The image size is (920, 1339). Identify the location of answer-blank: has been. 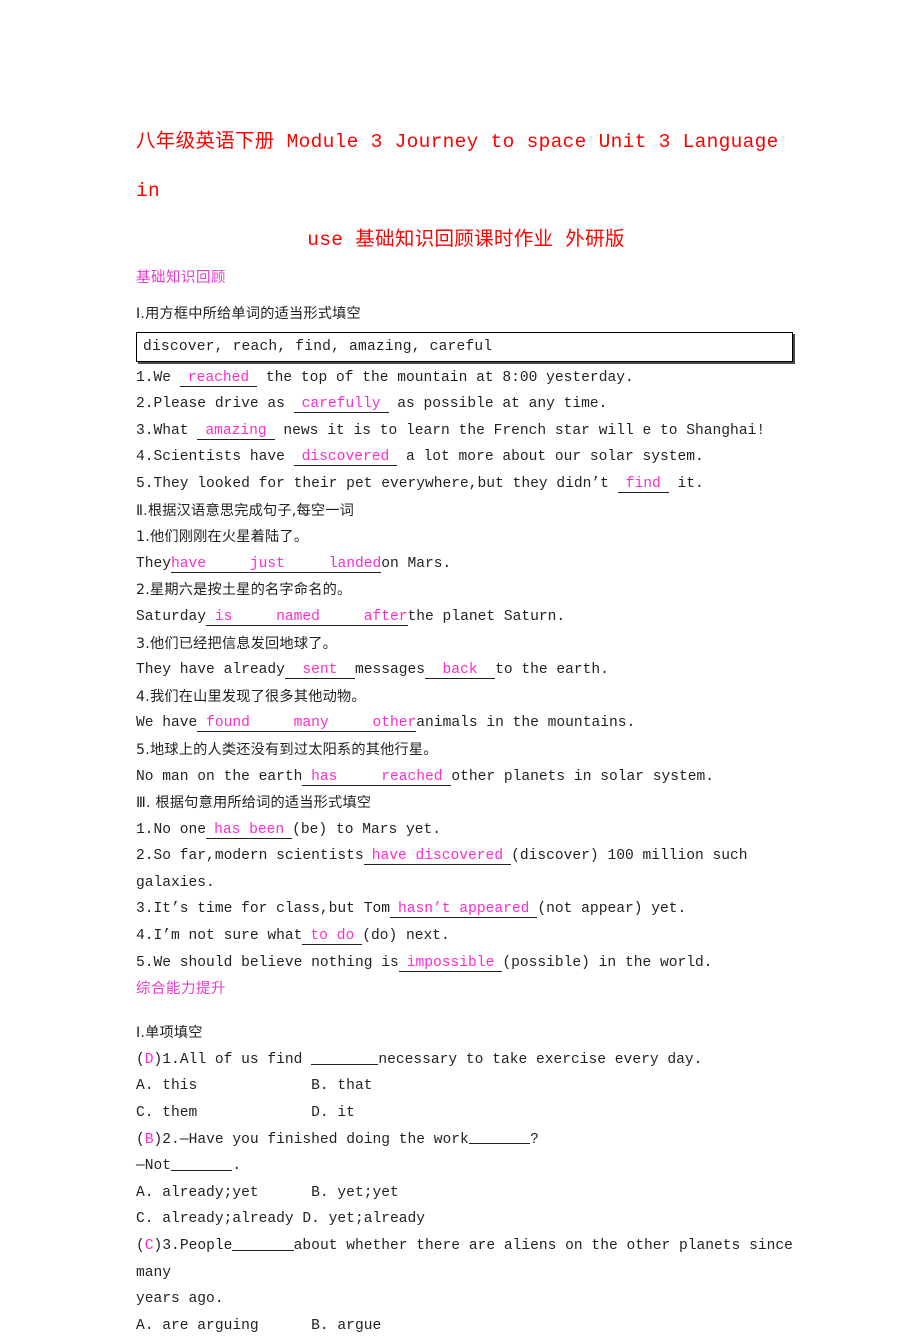
(249, 830).